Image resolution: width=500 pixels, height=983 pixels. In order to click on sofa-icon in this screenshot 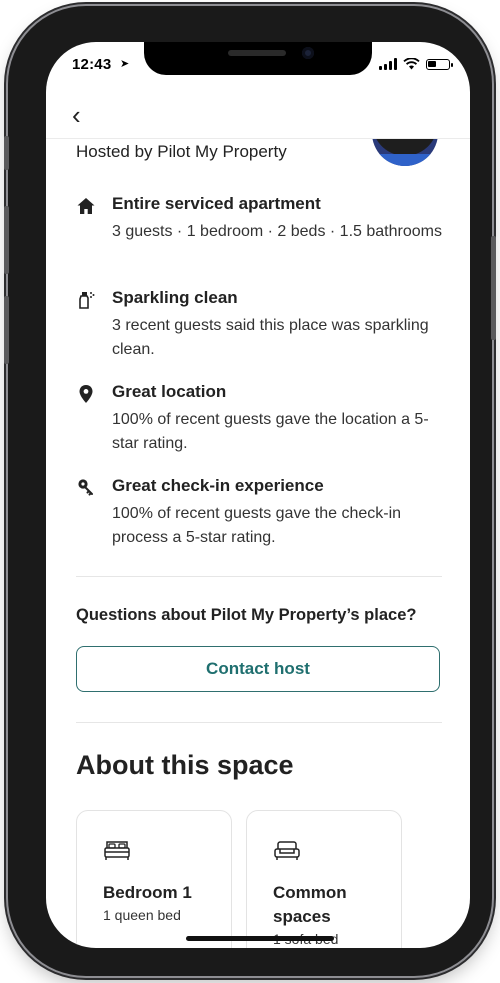, I will do `click(287, 850)`.